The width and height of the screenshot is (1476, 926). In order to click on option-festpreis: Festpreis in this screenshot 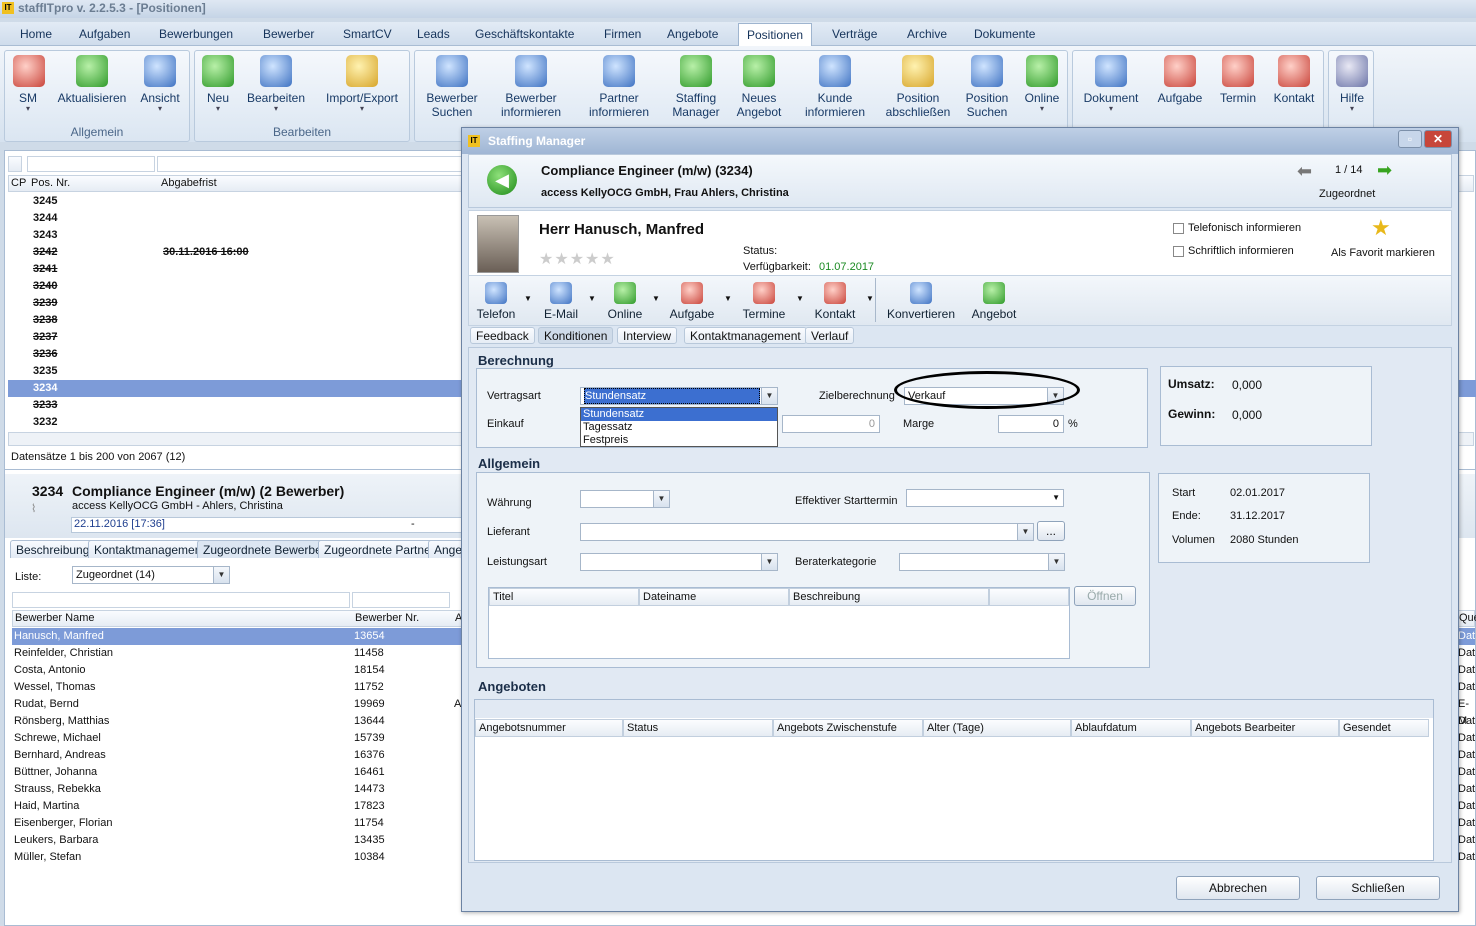, I will do `click(679, 440)`.